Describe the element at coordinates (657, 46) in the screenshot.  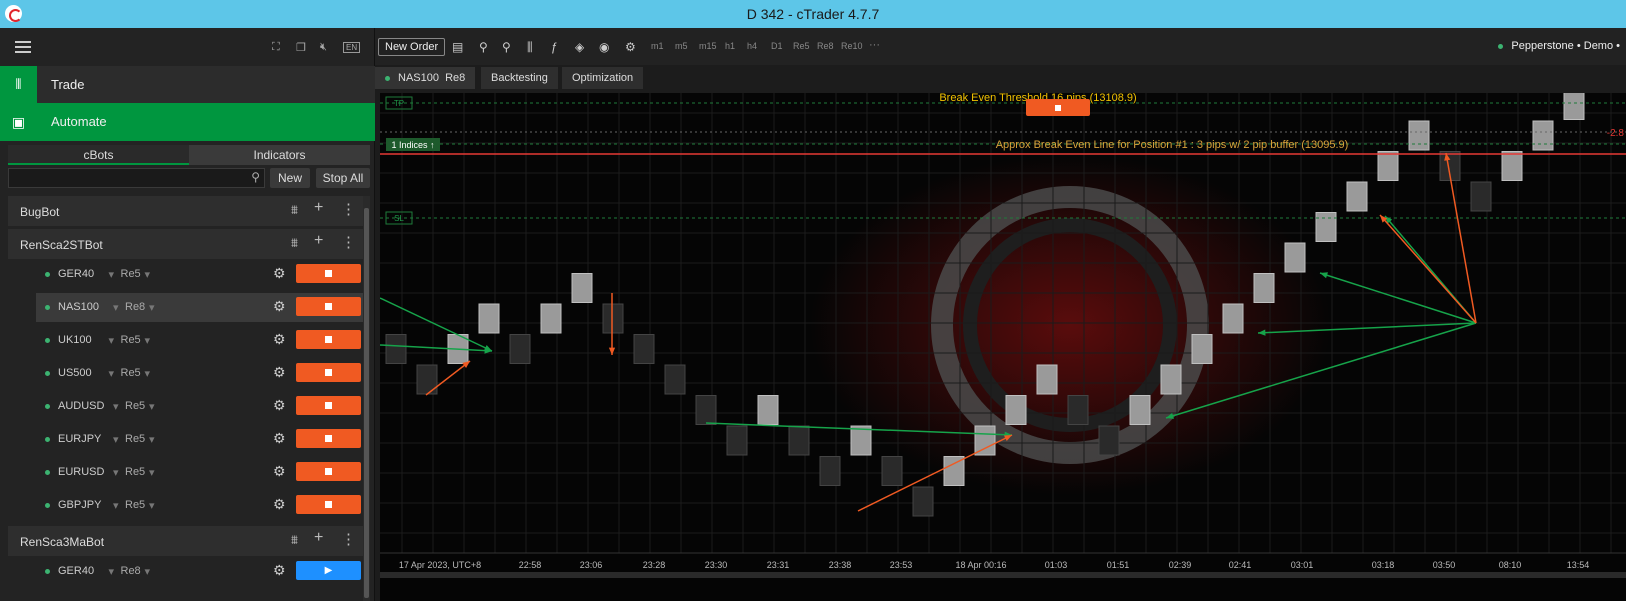
I see `tf-m1: m1` at that location.